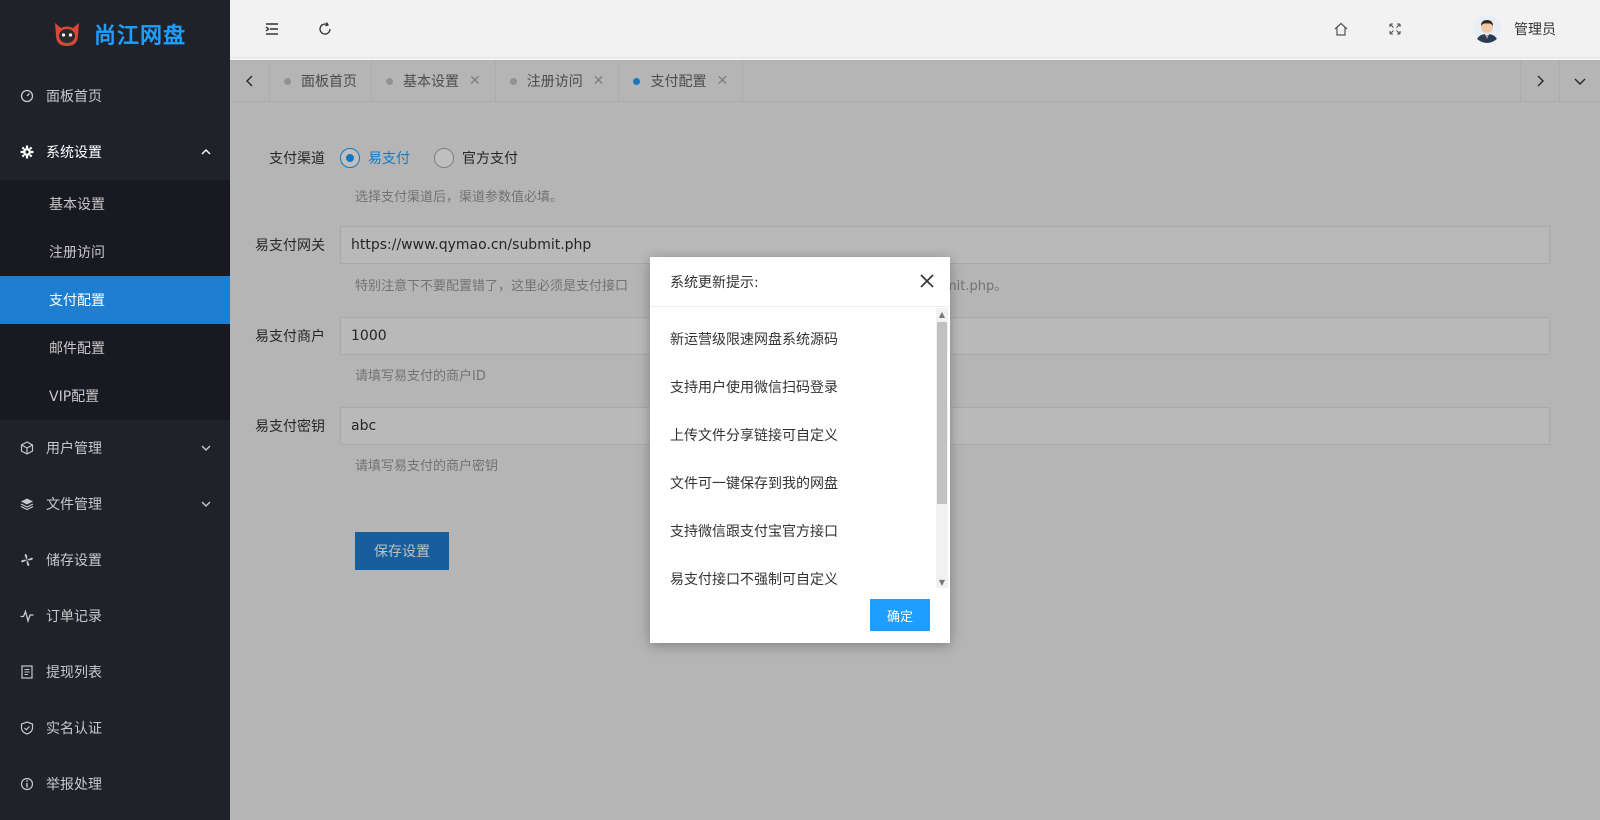 This screenshot has height=820, width=1600. What do you see at coordinates (115, 396) in the screenshot?
I see `sidebar-subitem-vip-config: VIP配置` at bounding box center [115, 396].